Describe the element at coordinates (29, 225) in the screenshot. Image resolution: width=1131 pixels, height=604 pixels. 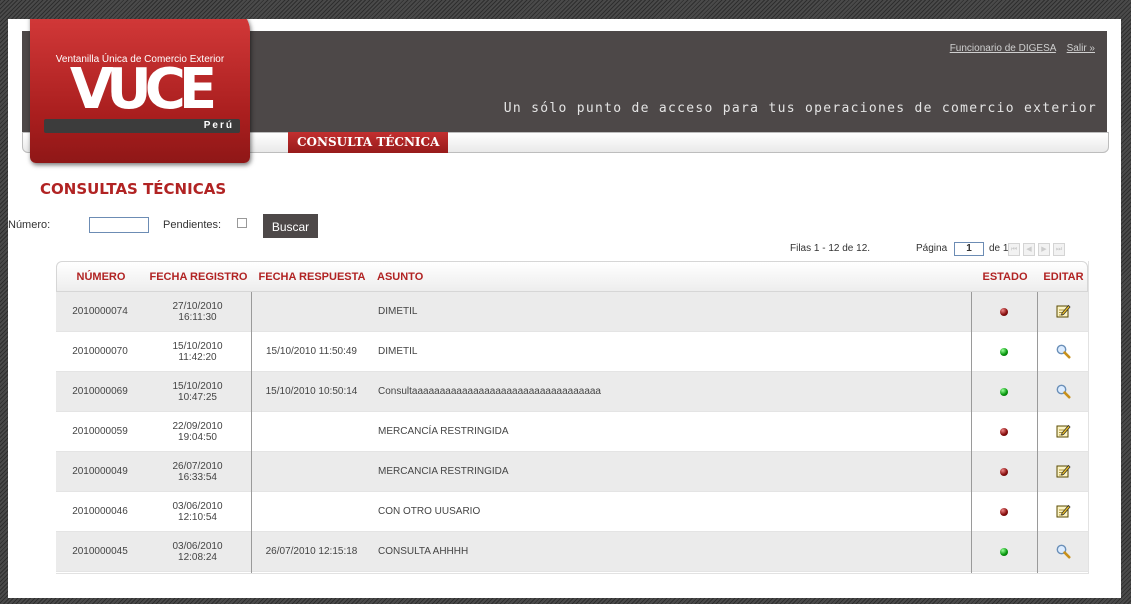
I see `numero-label: Número:` at that location.